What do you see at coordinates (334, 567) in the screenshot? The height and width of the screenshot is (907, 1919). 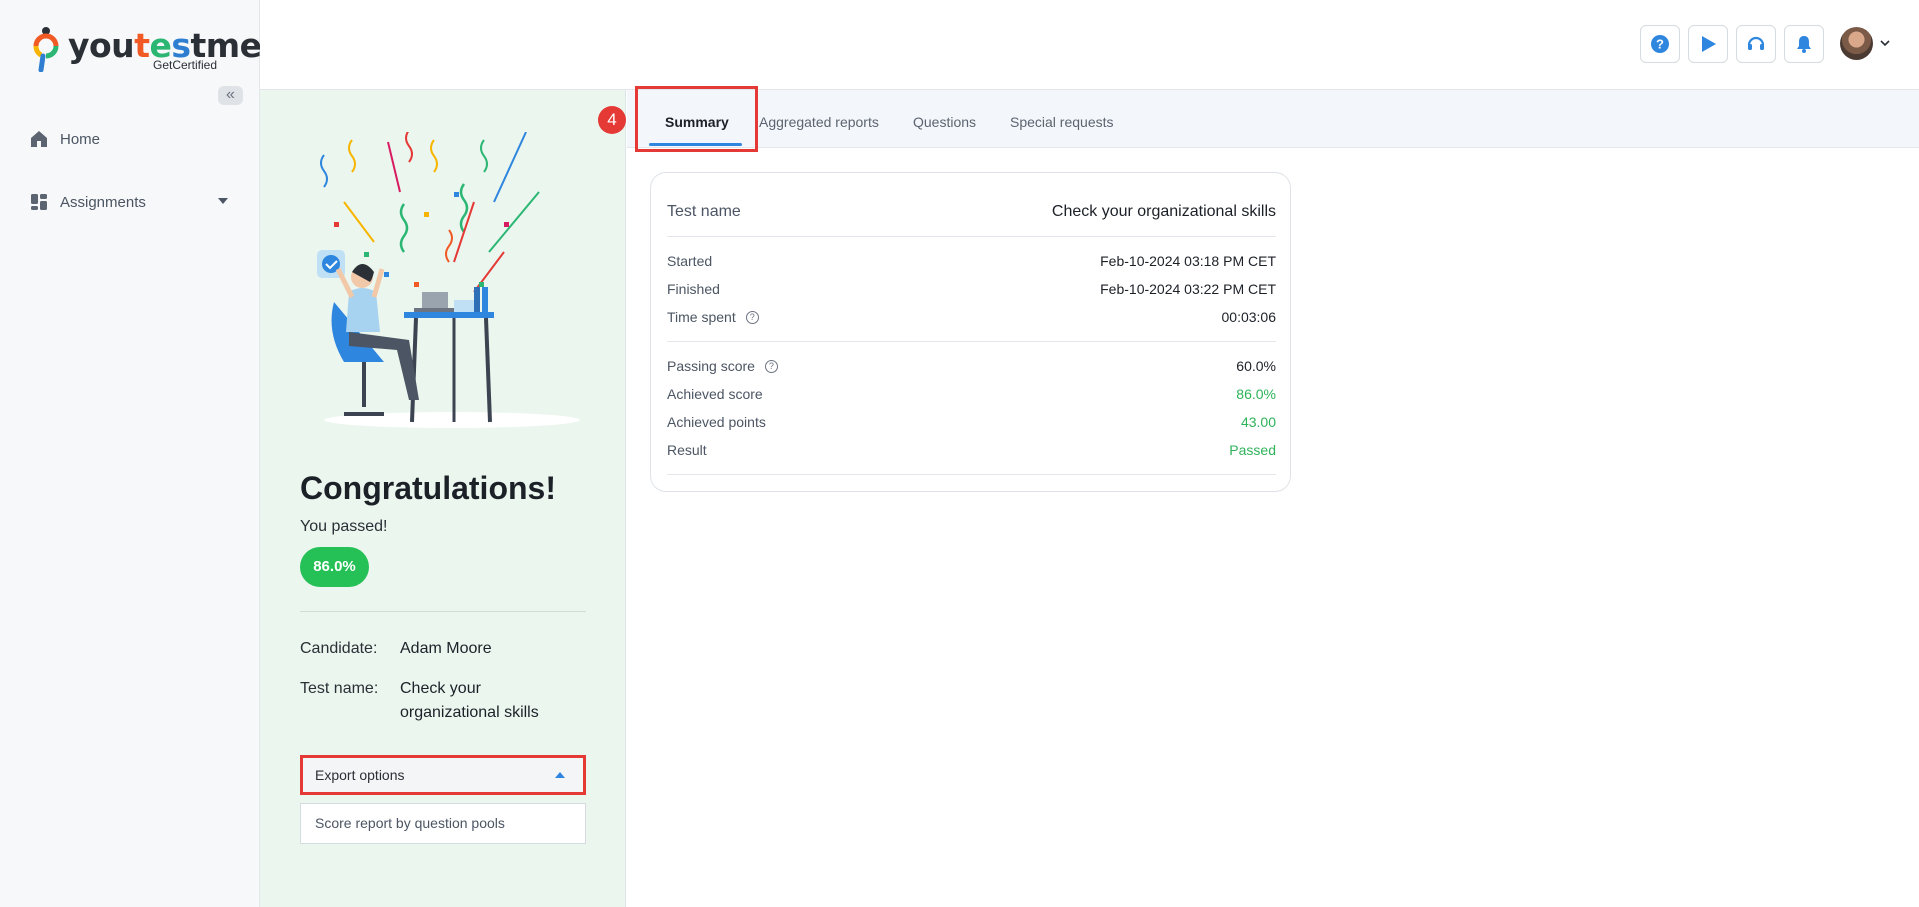 I see `score-badge: 86.0%` at bounding box center [334, 567].